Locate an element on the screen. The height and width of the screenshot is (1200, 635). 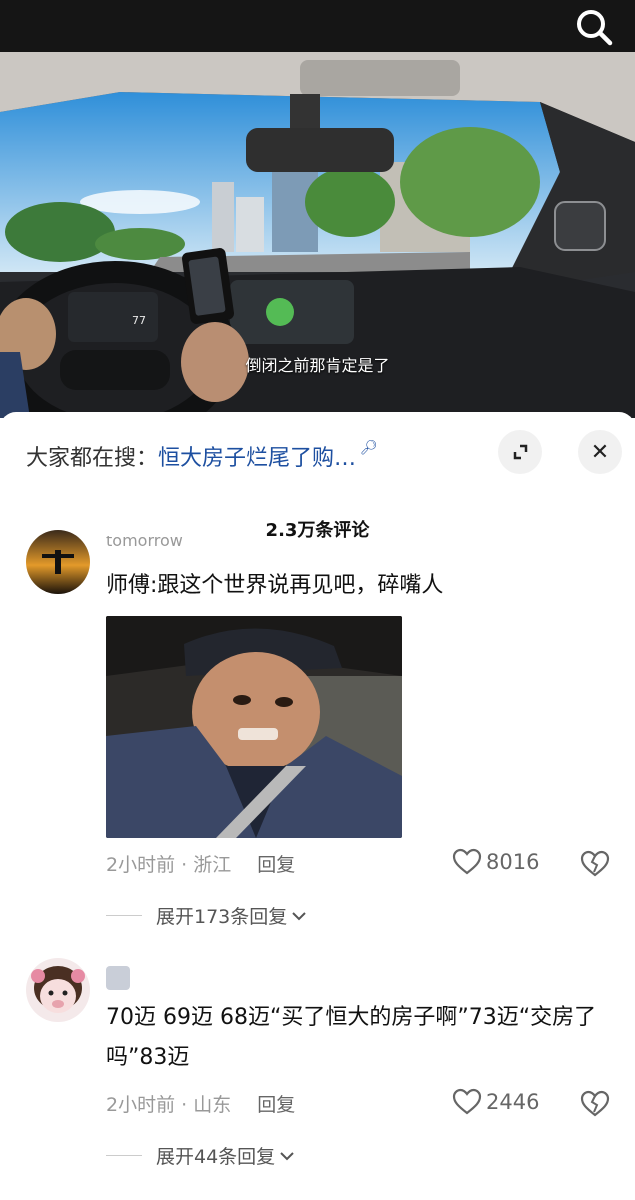
top-bar is located at coordinates (317, 26).